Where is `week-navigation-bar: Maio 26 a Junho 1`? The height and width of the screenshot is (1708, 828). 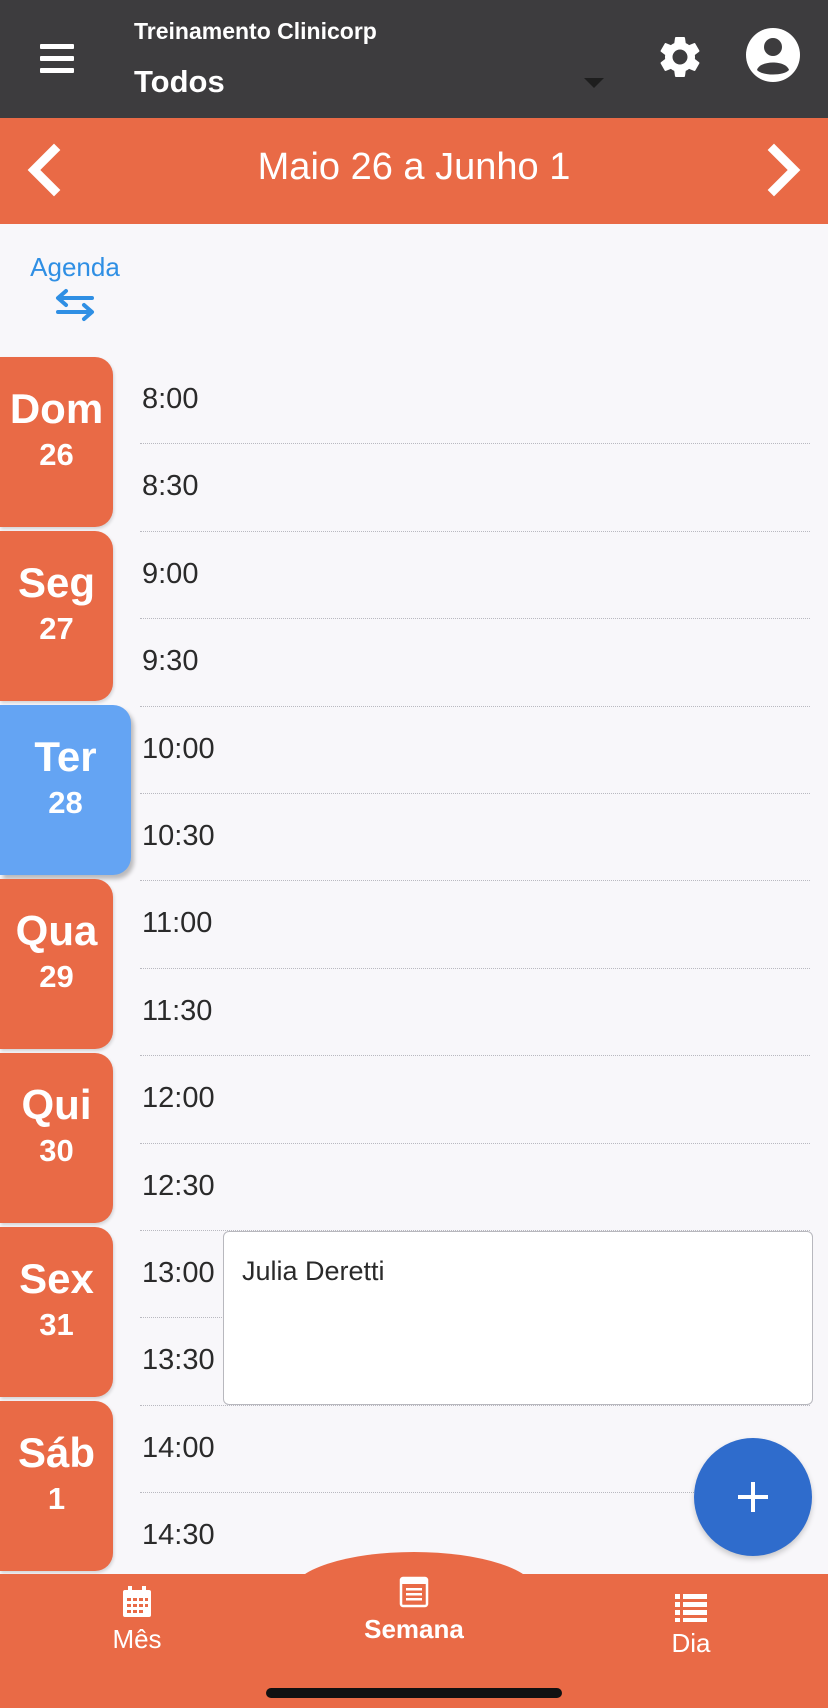
week-navigation-bar: Maio 26 a Junho 1 is located at coordinates (414, 171).